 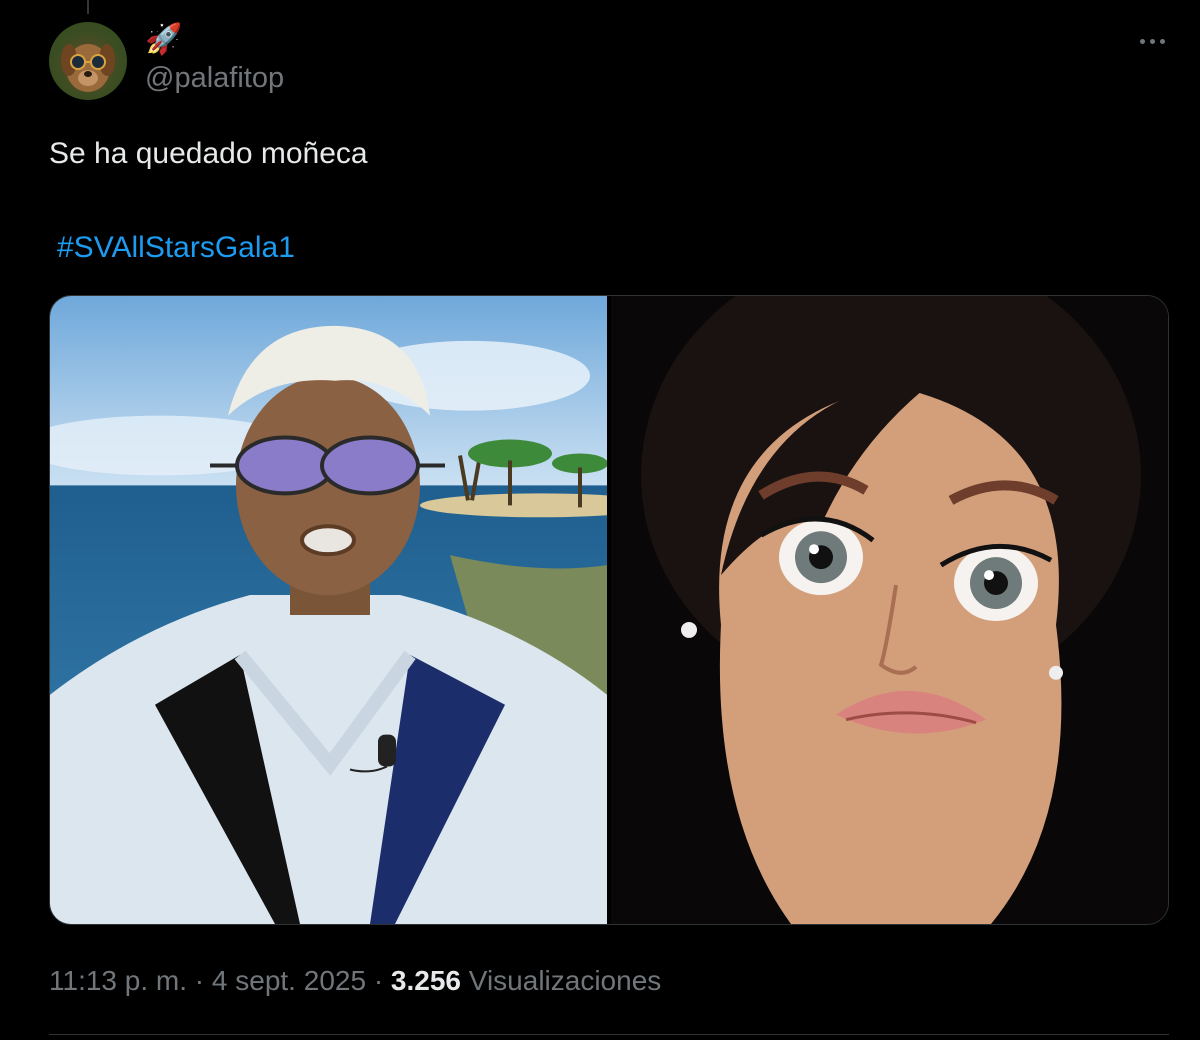 What do you see at coordinates (208, 153) in the screenshot?
I see `tweet-text: Se ha quedado moñeca` at bounding box center [208, 153].